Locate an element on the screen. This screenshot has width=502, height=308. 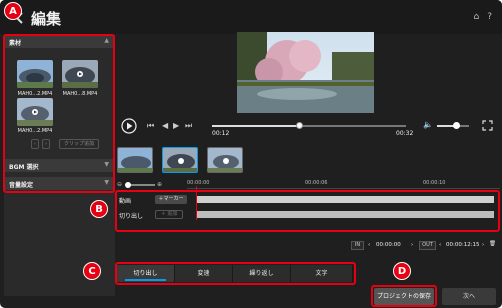
ruler-tick: 00:00:10 is located at coordinates (434, 183).